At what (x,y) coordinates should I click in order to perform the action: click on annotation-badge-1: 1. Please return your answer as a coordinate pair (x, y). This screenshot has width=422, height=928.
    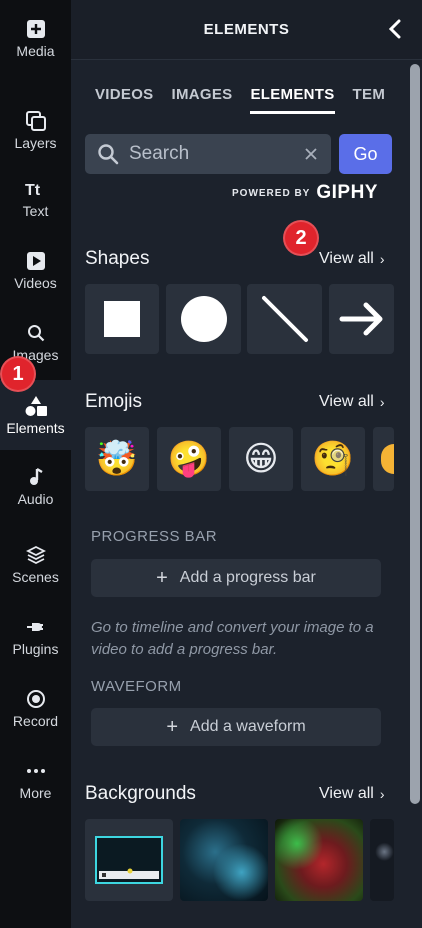
    Looking at the image, I should click on (18, 374).